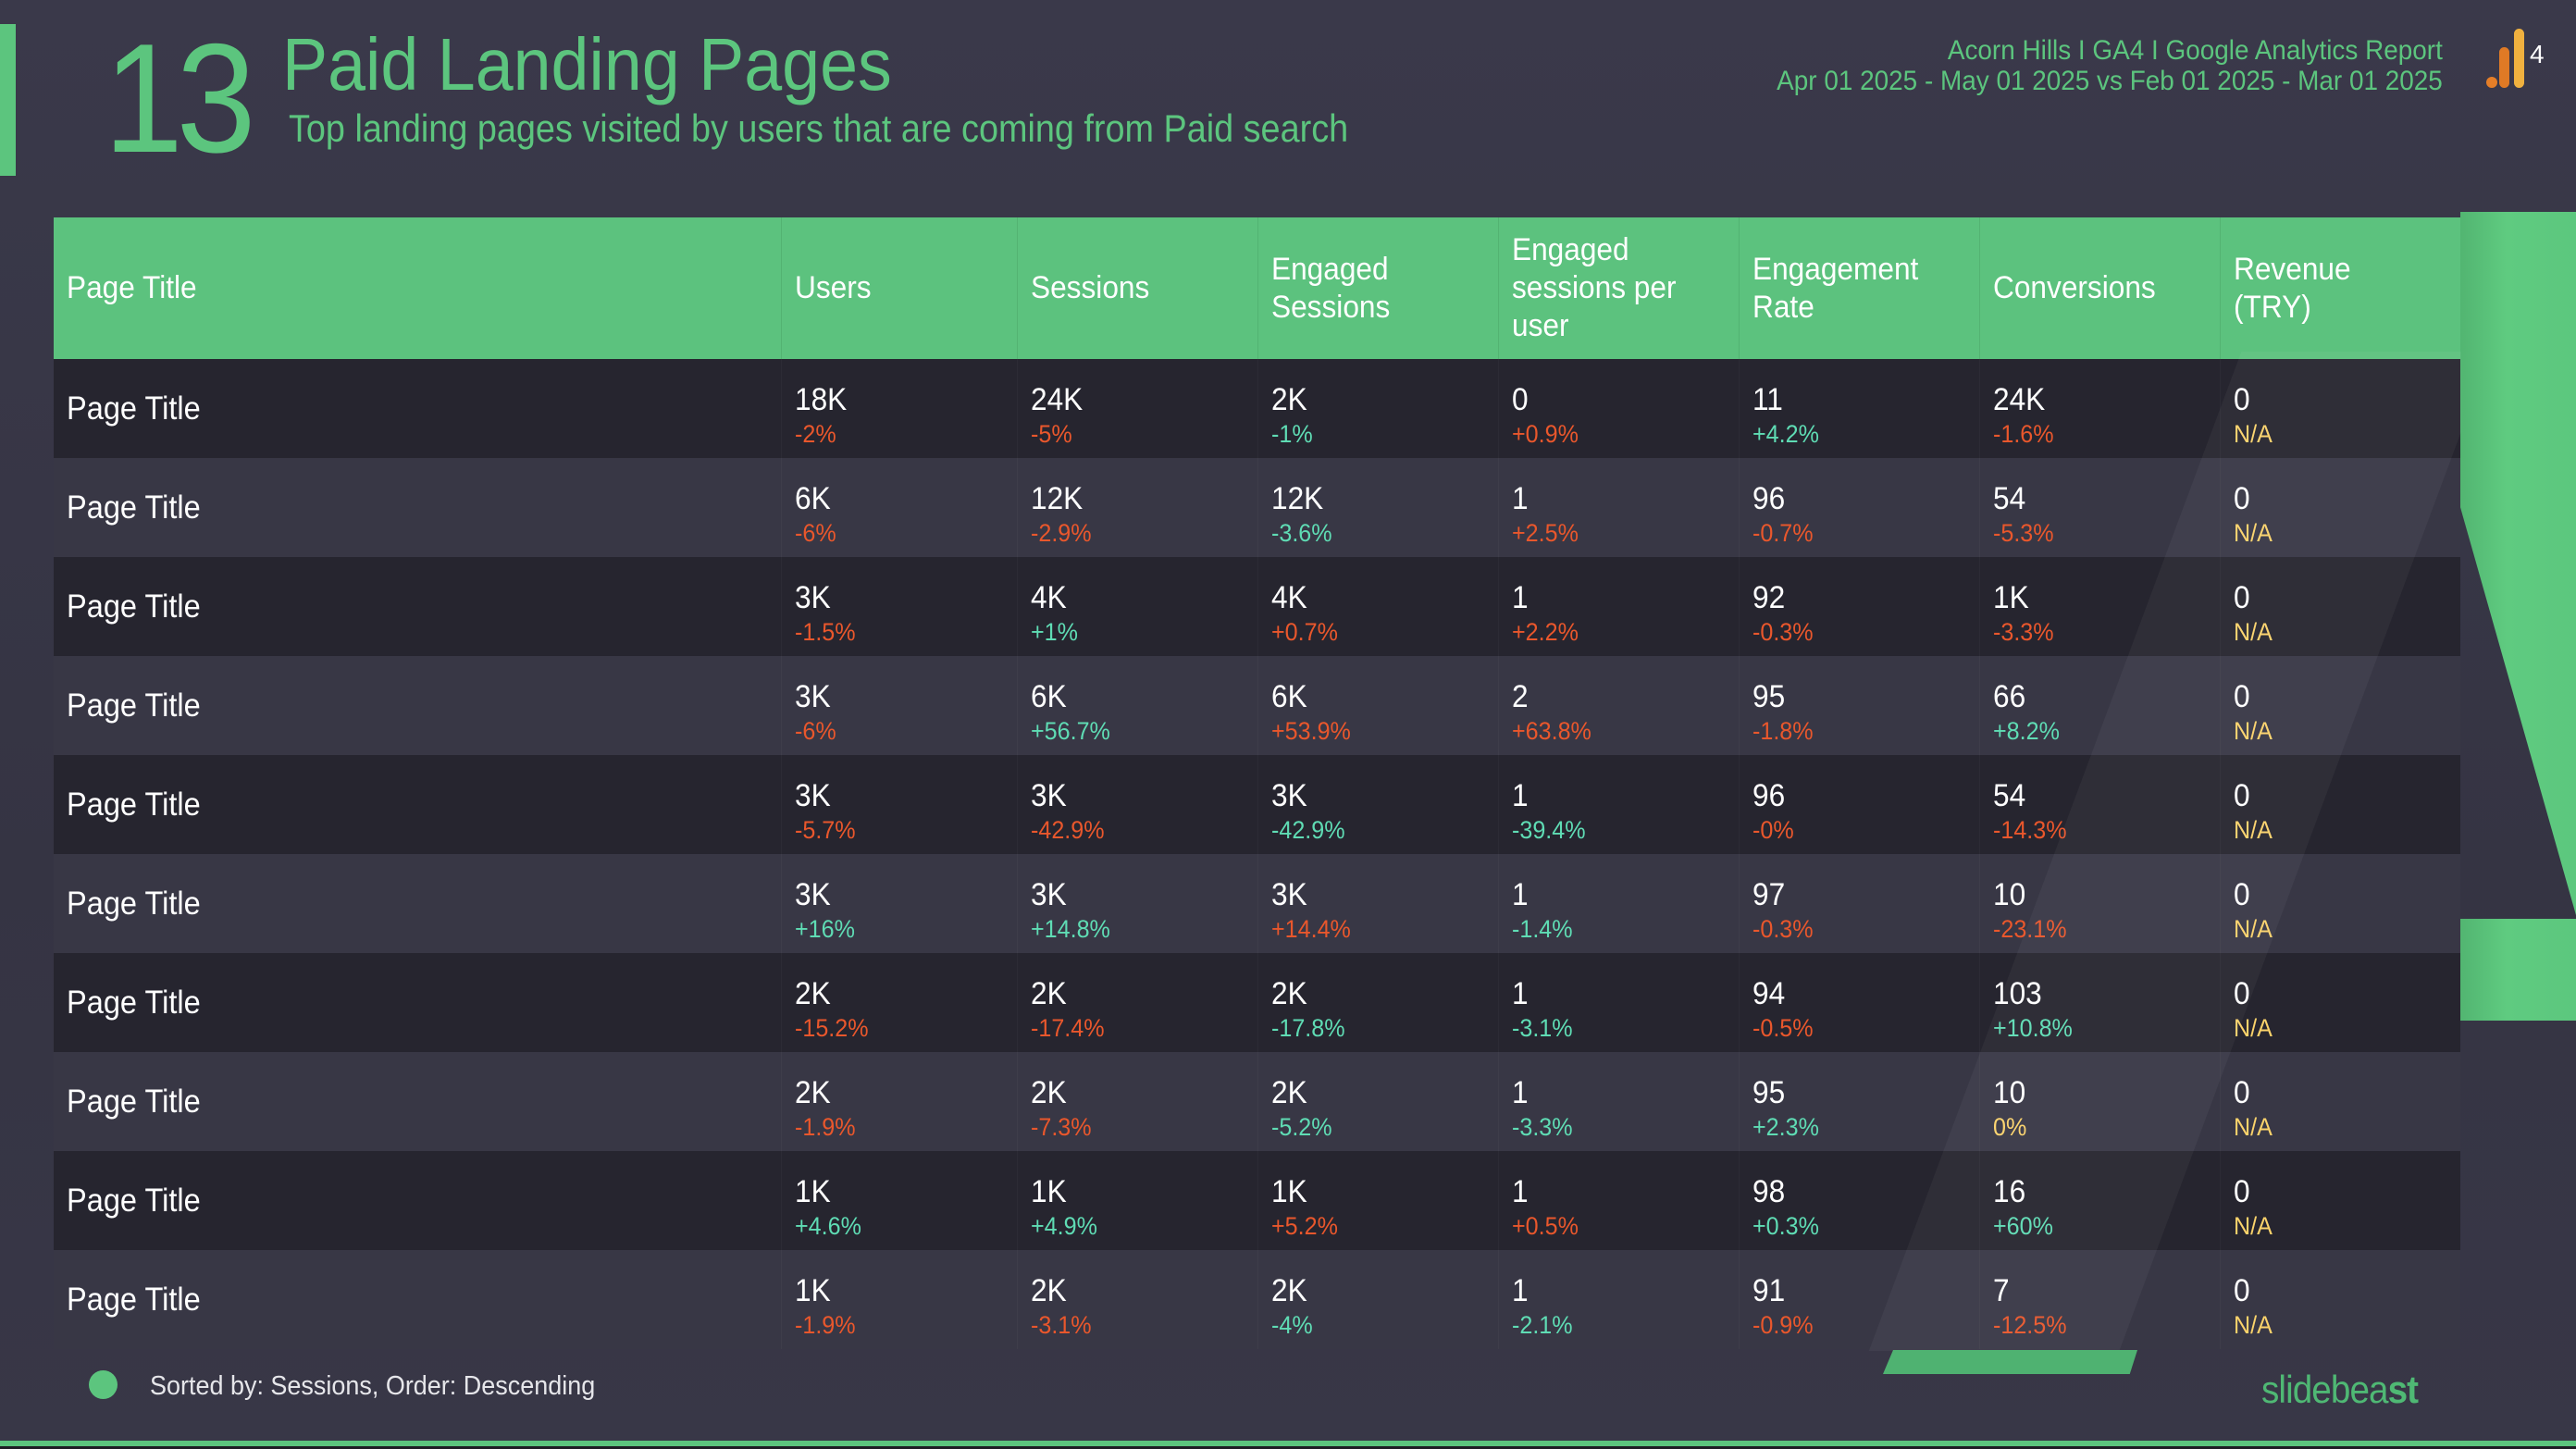 The image size is (2576, 1449). Describe the element at coordinates (1070, 929) in the screenshot. I see `metric-change: +14.8%` at that location.